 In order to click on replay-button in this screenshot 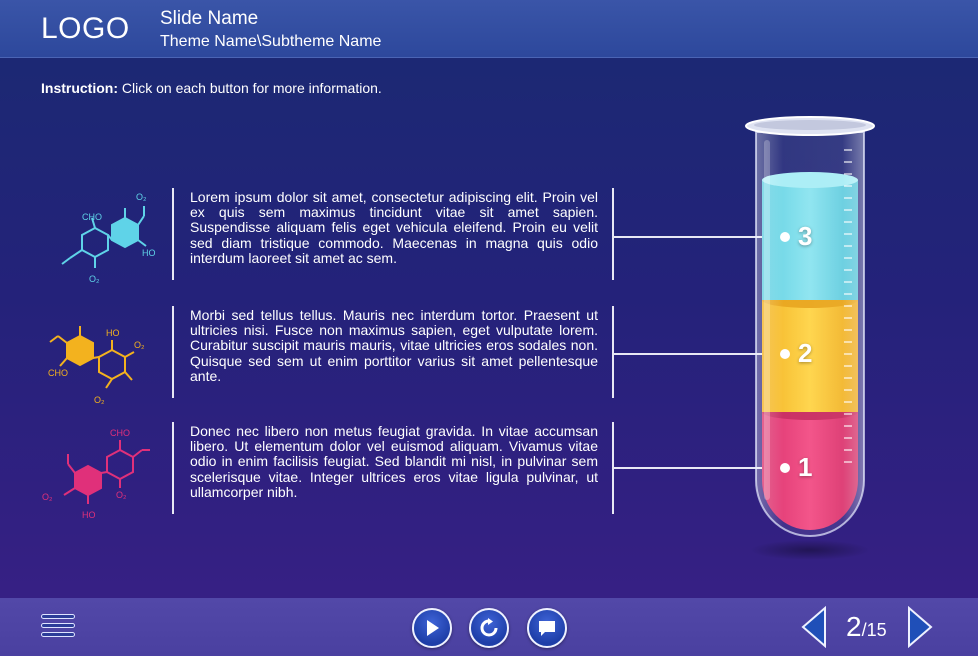, I will do `click(489, 628)`.